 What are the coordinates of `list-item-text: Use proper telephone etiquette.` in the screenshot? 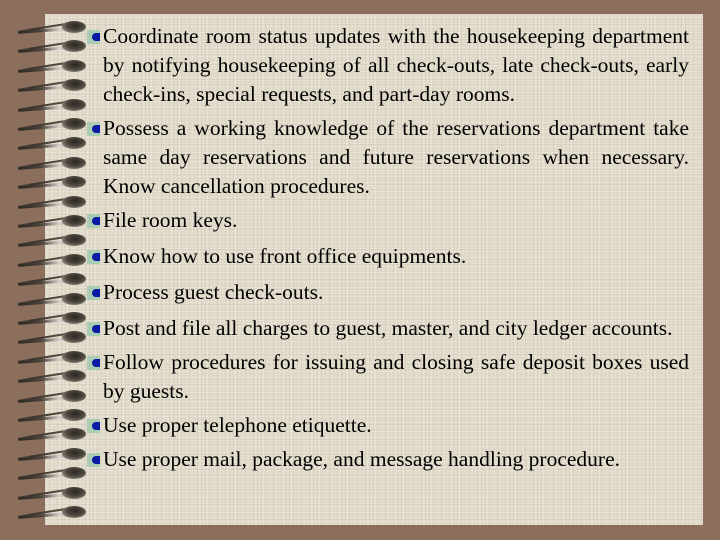 It's located at (237, 425).